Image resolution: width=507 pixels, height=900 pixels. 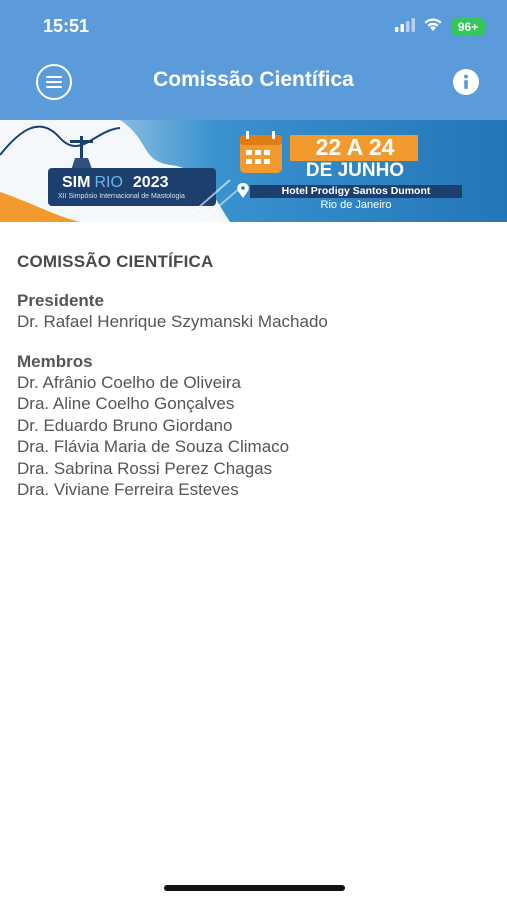 What do you see at coordinates (55, 361) in the screenshot?
I see `members-label: Membros` at bounding box center [55, 361].